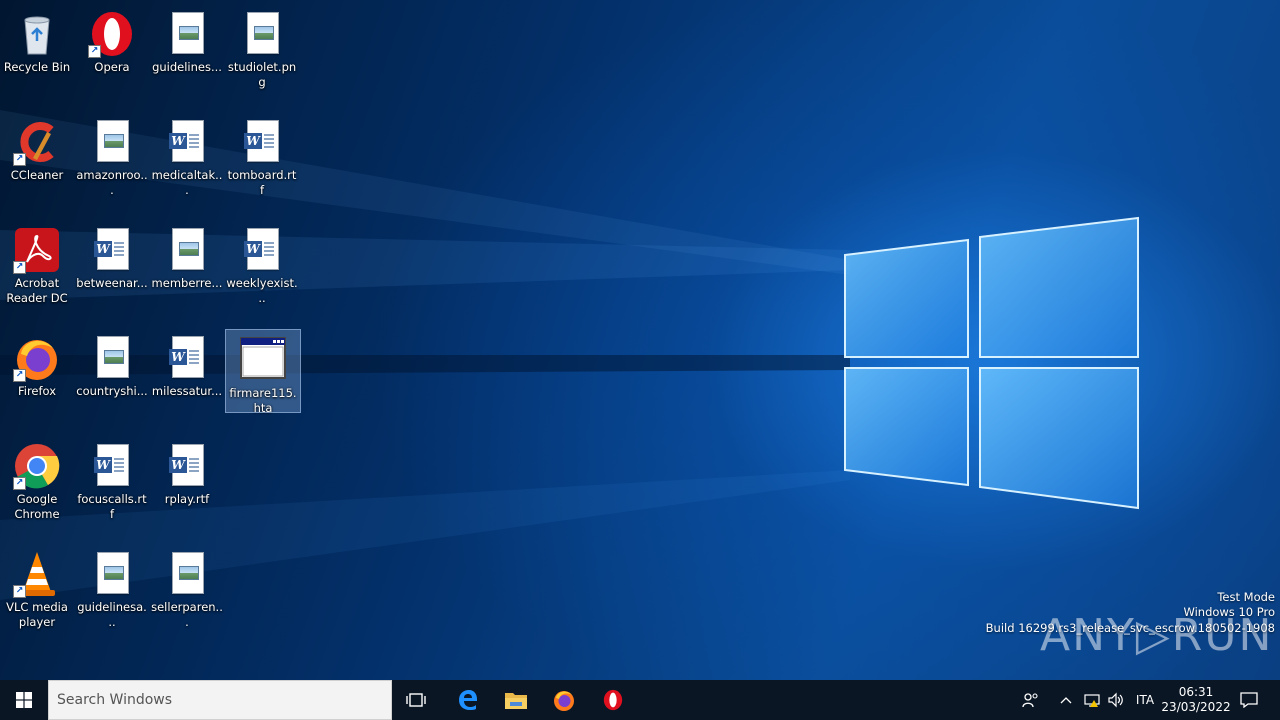 The image size is (1280, 720). What do you see at coordinates (37, 358) in the screenshot?
I see `firefox-icon: ↗` at bounding box center [37, 358].